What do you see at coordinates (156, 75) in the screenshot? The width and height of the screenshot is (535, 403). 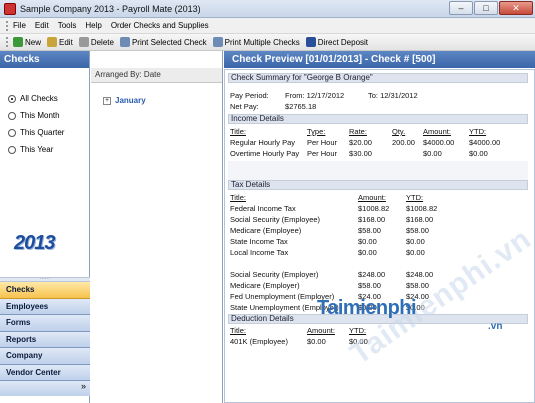 I see `arranged-by-header: Arranged By: Date` at bounding box center [156, 75].